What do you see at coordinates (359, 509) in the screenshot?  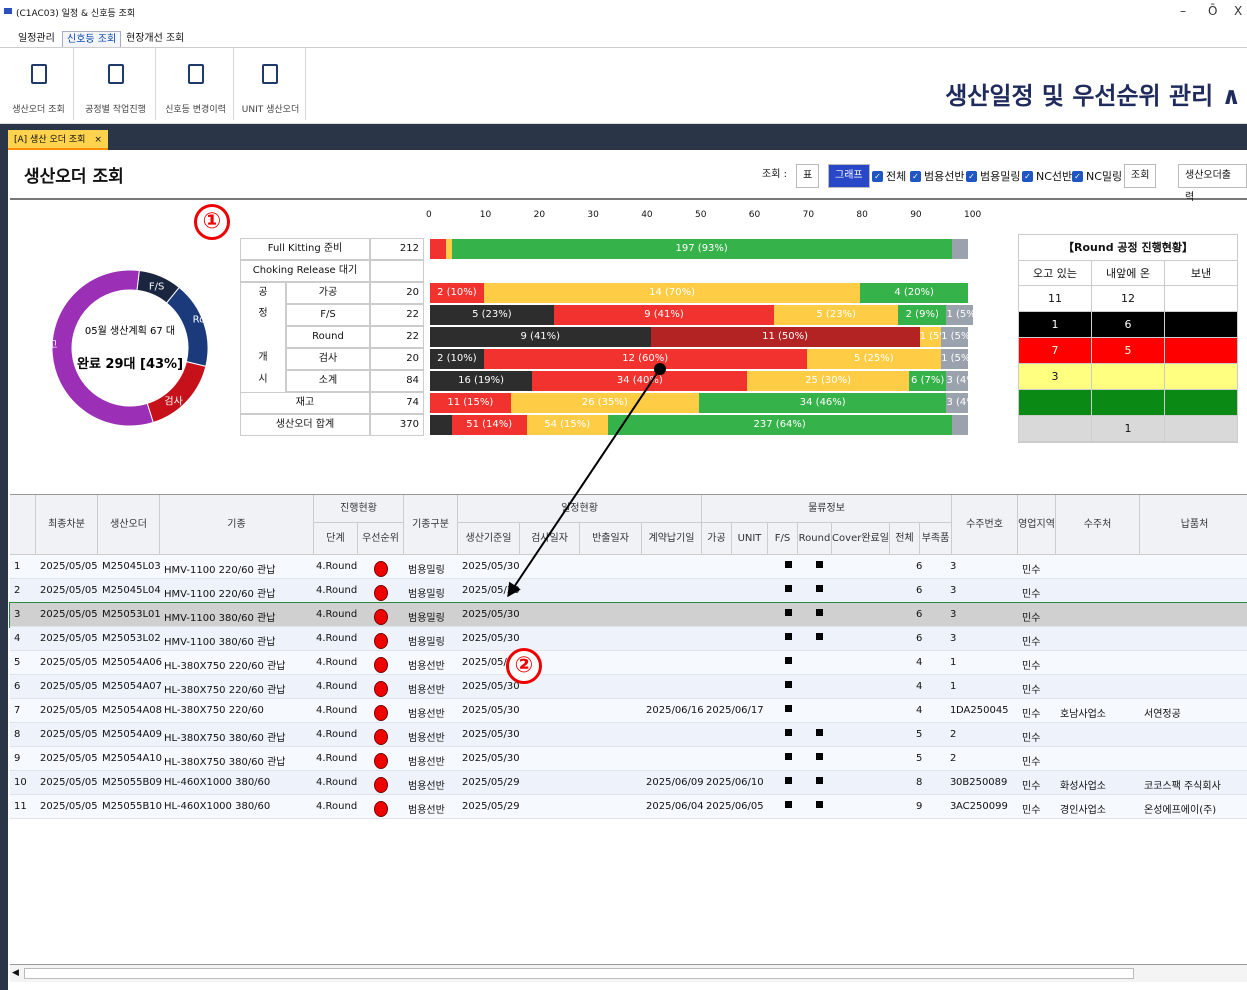 I see `group-header-progress: 진행현황` at bounding box center [359, 509].